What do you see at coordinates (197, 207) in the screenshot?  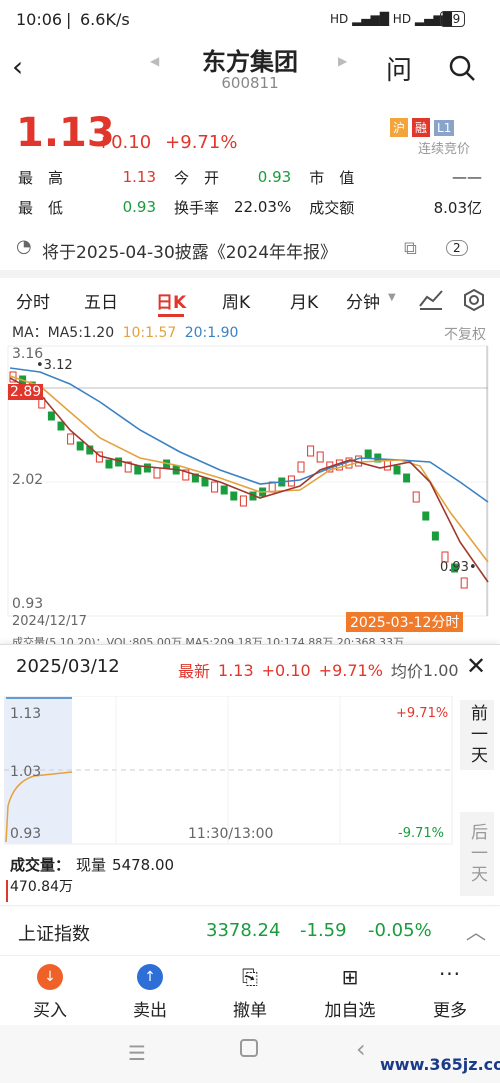 I see `turnover-label: 换手率` at bounding box center [197, 207].